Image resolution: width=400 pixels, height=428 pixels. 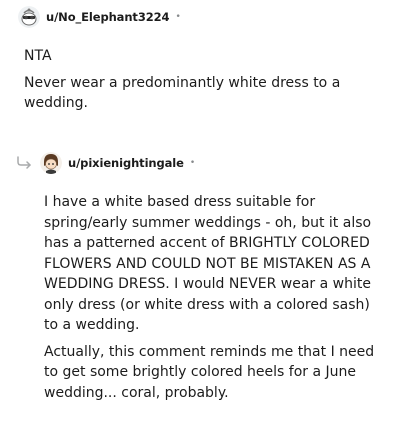 I want to click on comment-header: u/pixienightingale •, so click(x=117, y=163).